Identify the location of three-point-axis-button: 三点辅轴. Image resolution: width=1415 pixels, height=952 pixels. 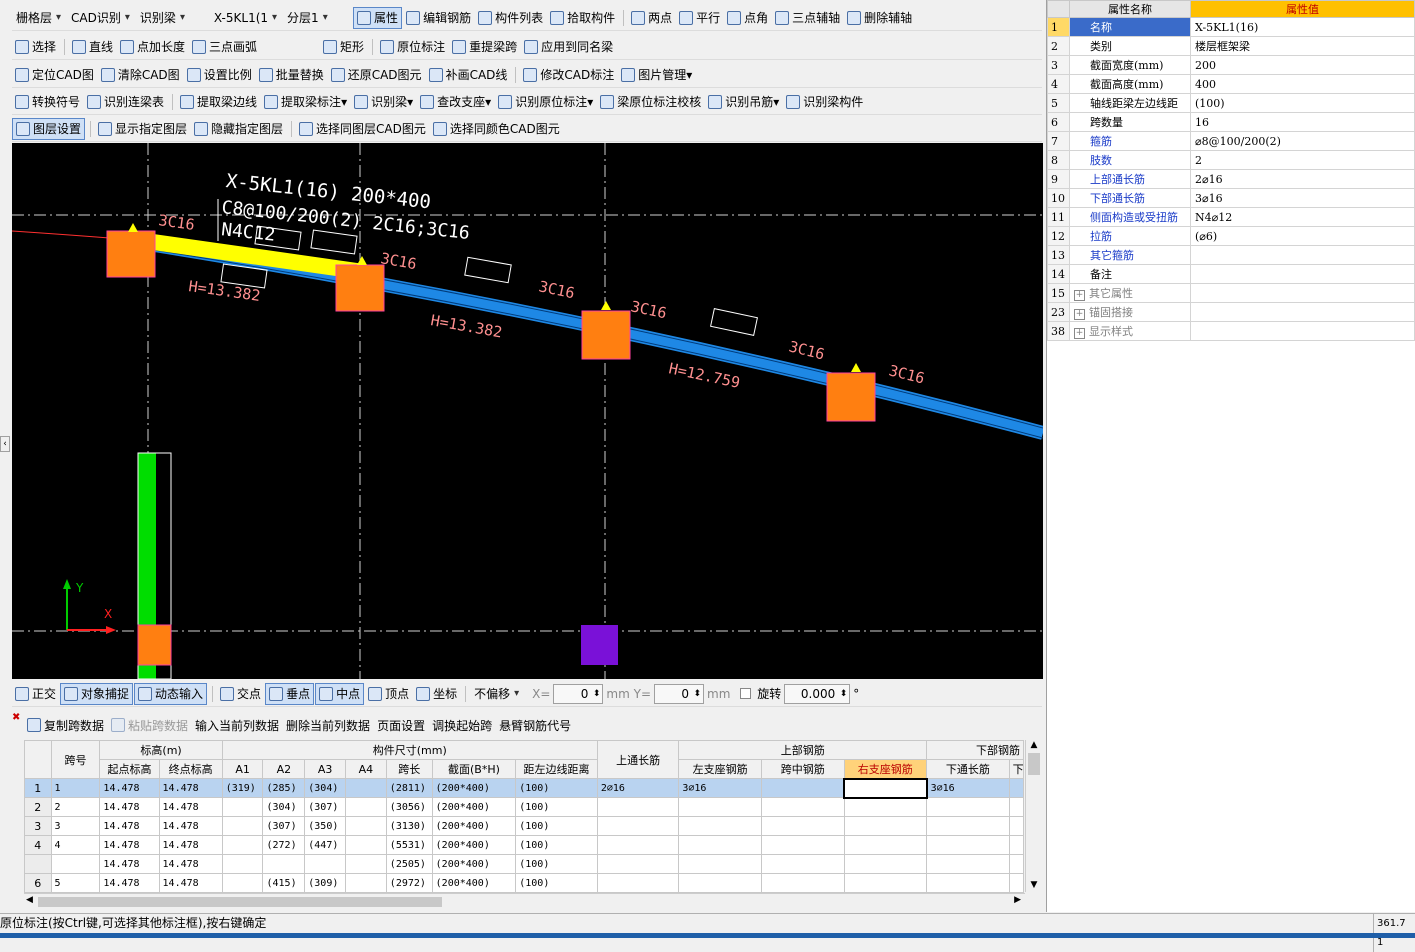
(807, 18).